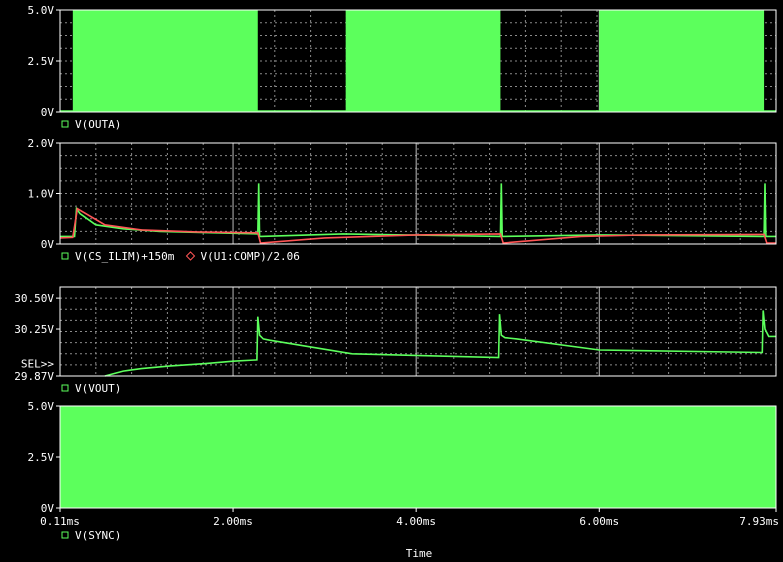 This screenshot has height=562, width=783. What do you see at coordinates (759, 521) in the screenshot?
I see `x-tick-label: 7.93ms` at bounding box center [759, 521].